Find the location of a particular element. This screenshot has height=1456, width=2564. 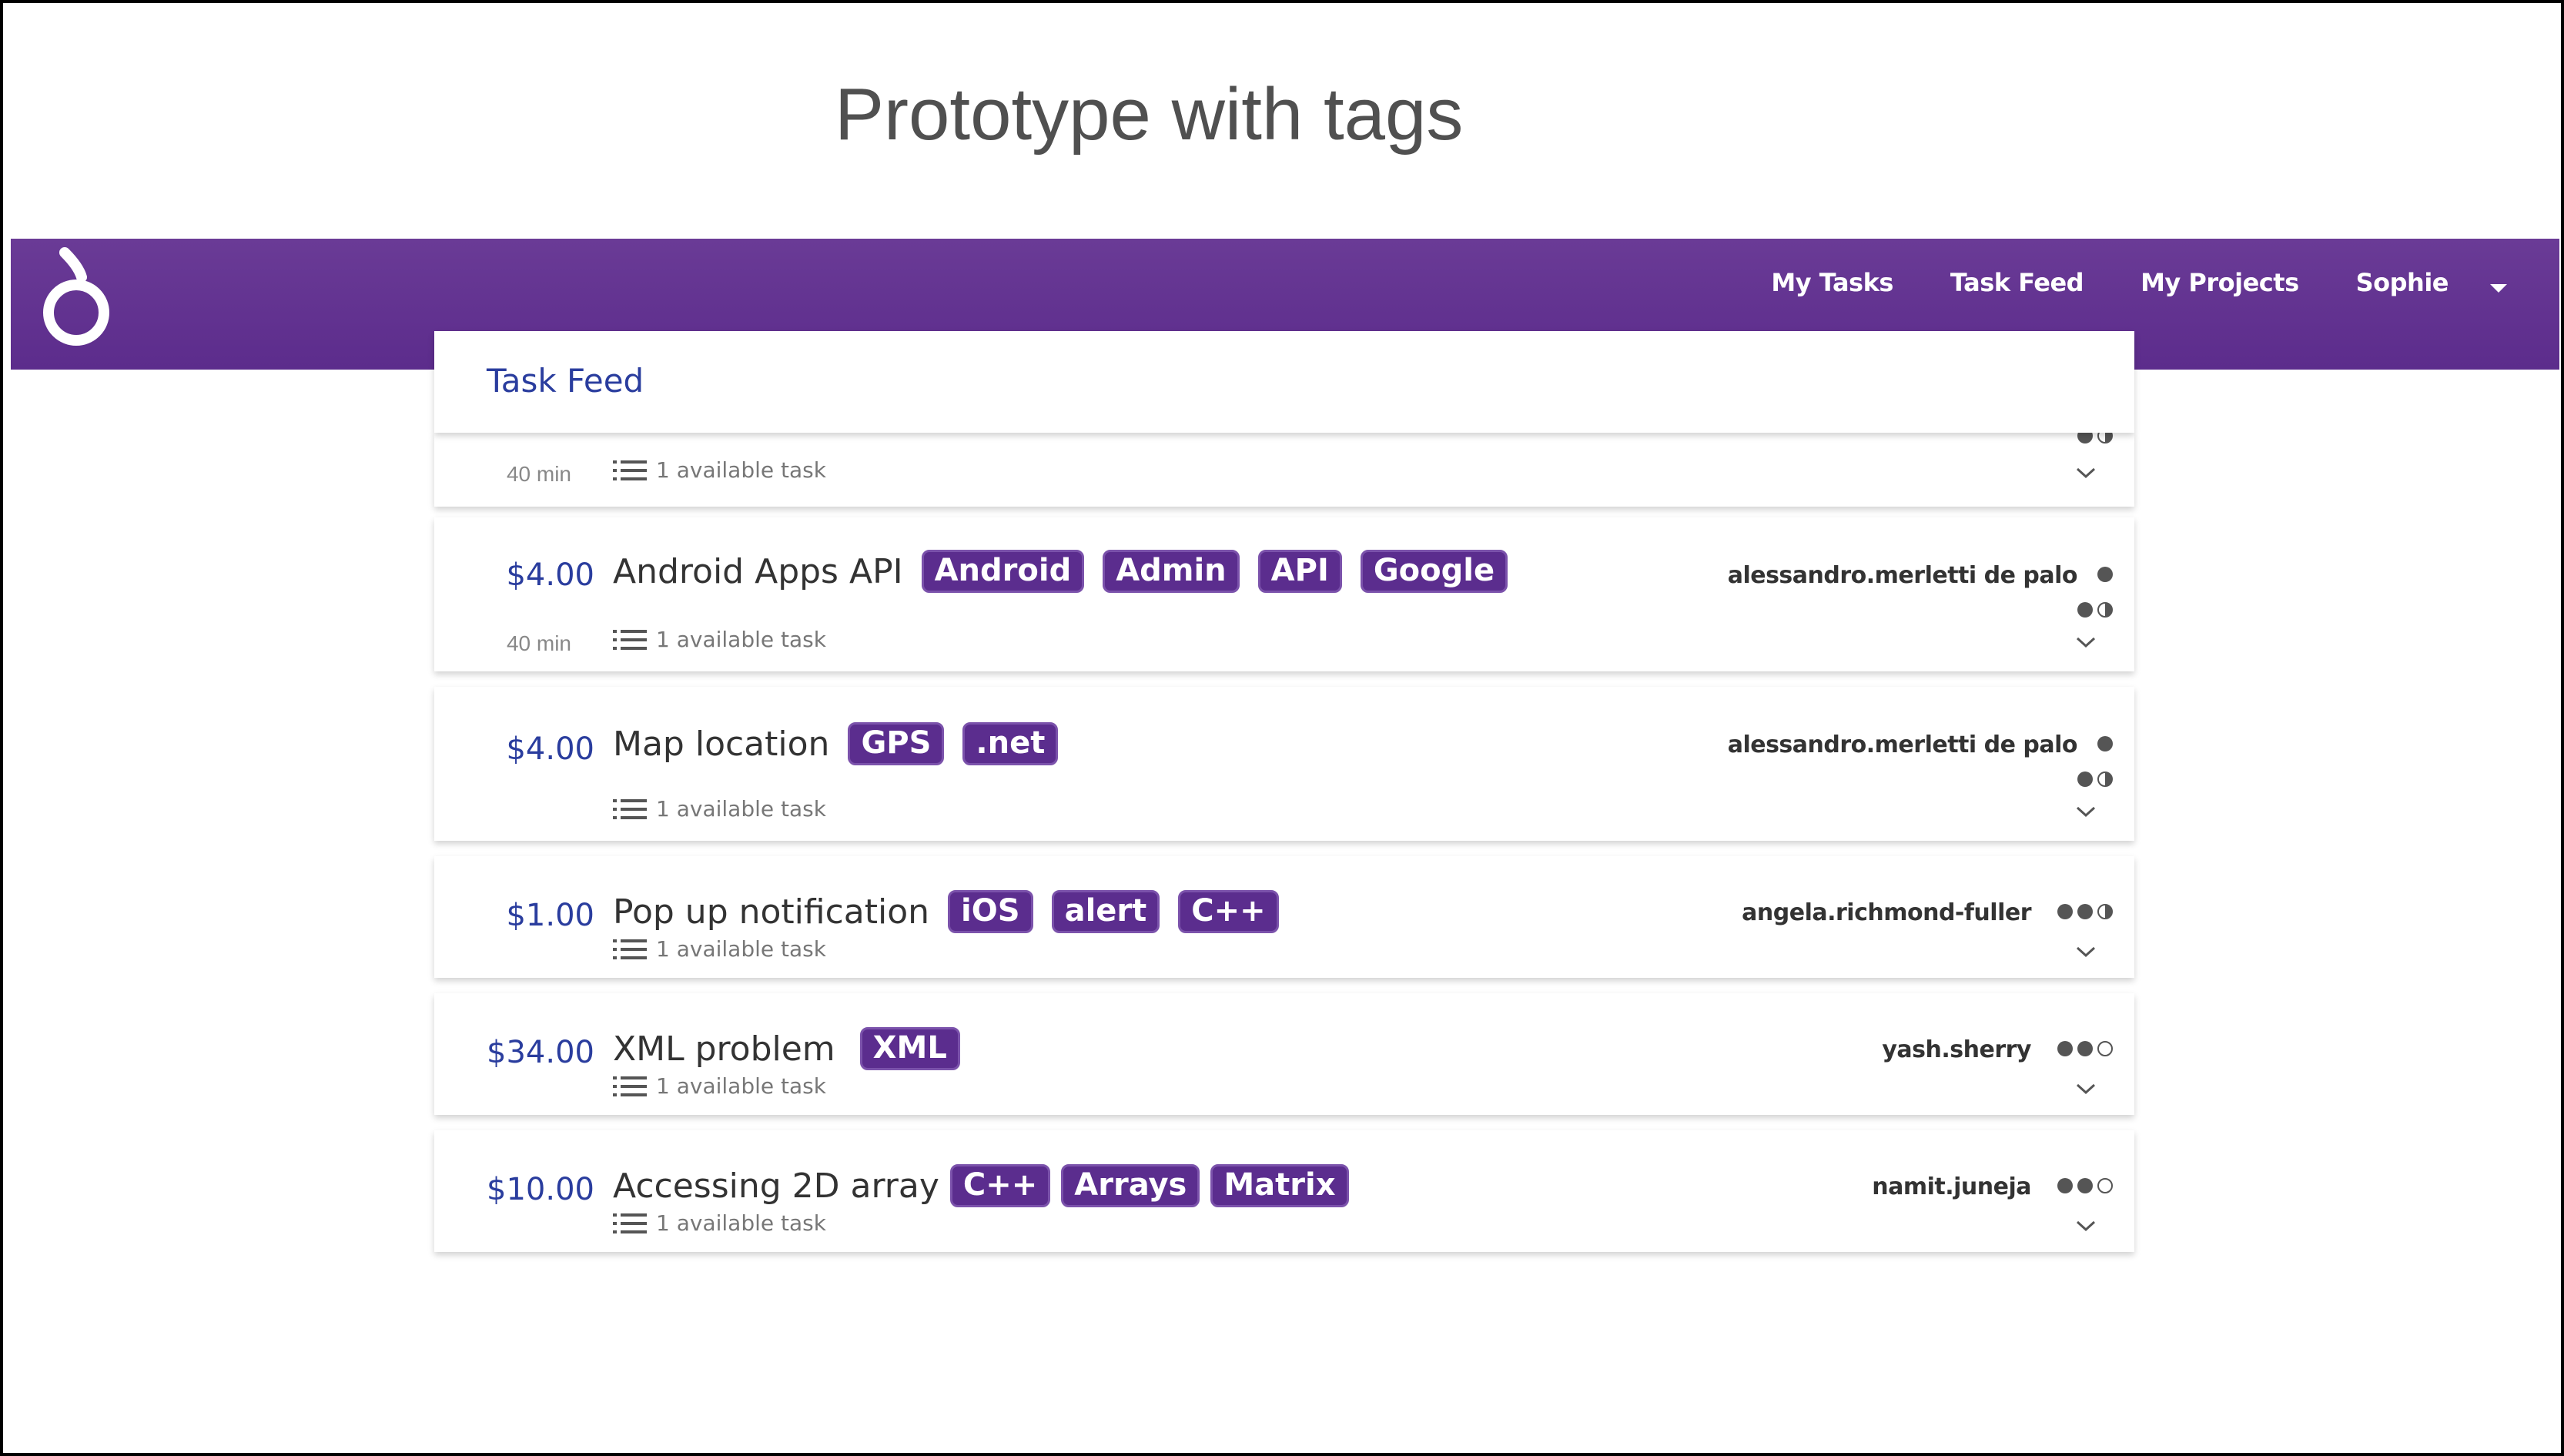

nav-links: My Tasks Task Feed My Projects Sophie is located at coordinates (2165, 283).